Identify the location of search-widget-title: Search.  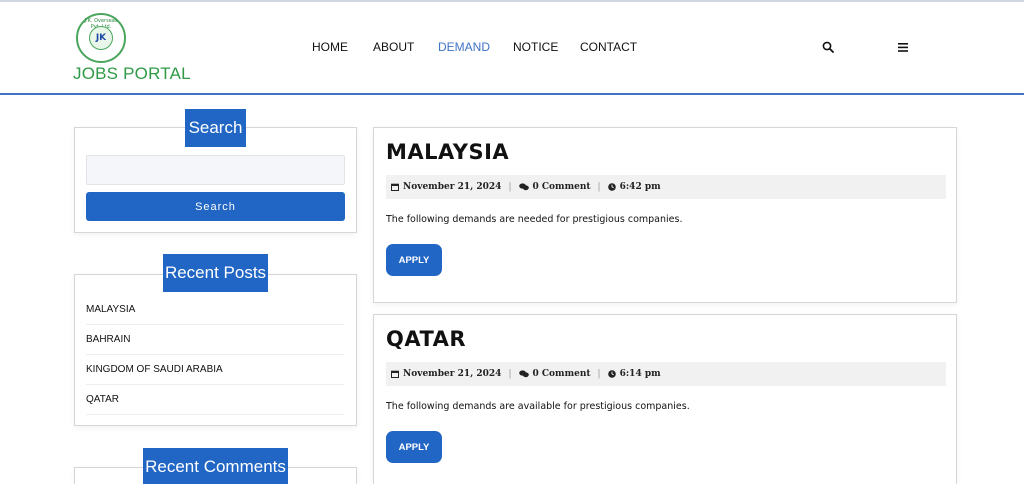
(215, 128).